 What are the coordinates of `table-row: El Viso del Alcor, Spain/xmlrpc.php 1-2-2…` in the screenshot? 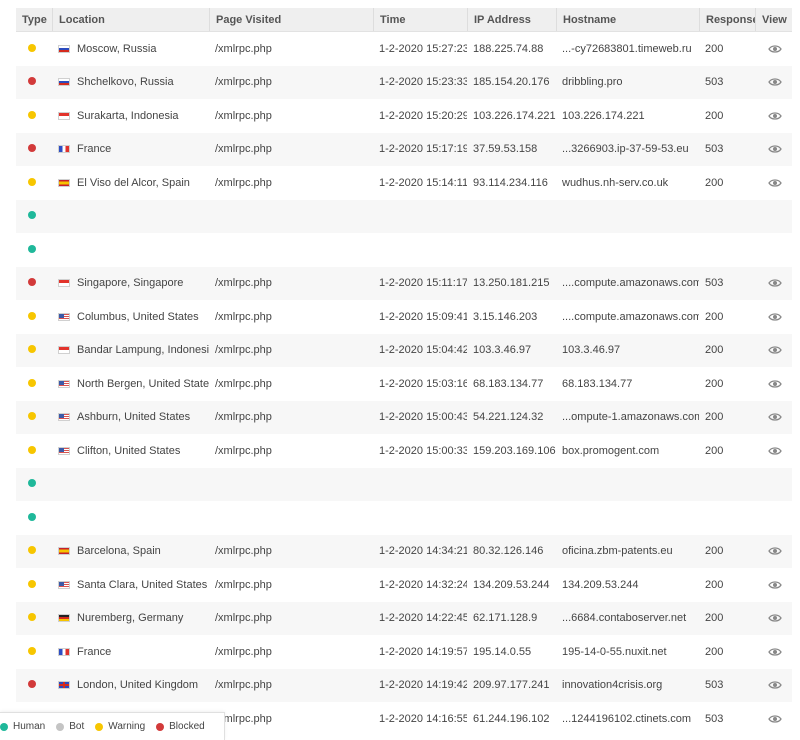 It's located at (404, 183).